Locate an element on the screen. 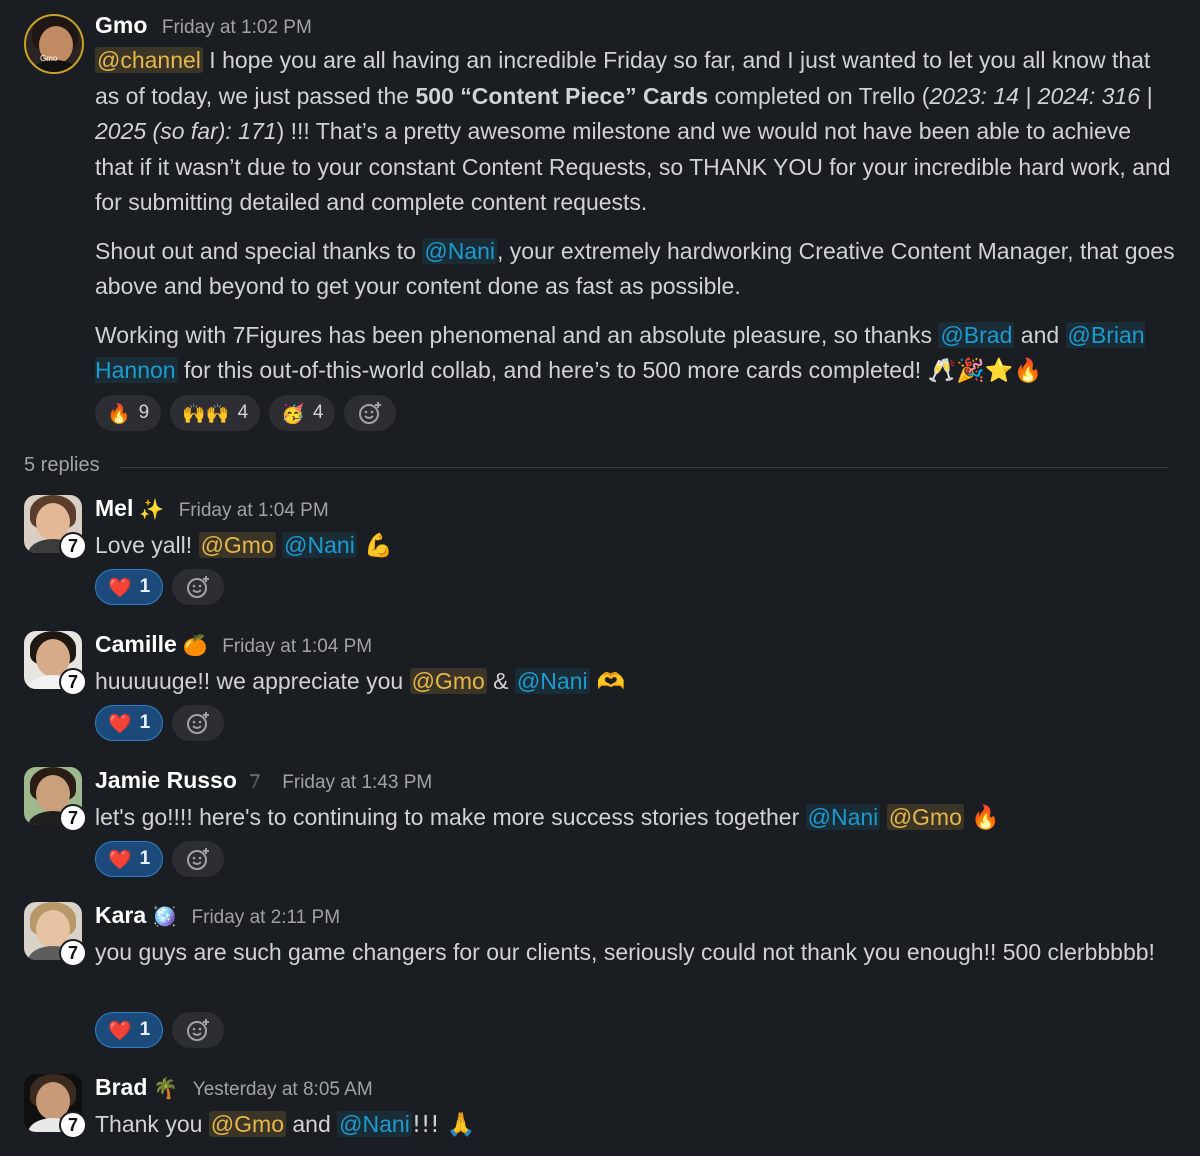 This screenshot has width=1200, height=1156. text-segment: completed on Trello ( is located at coordinates (819, 95).